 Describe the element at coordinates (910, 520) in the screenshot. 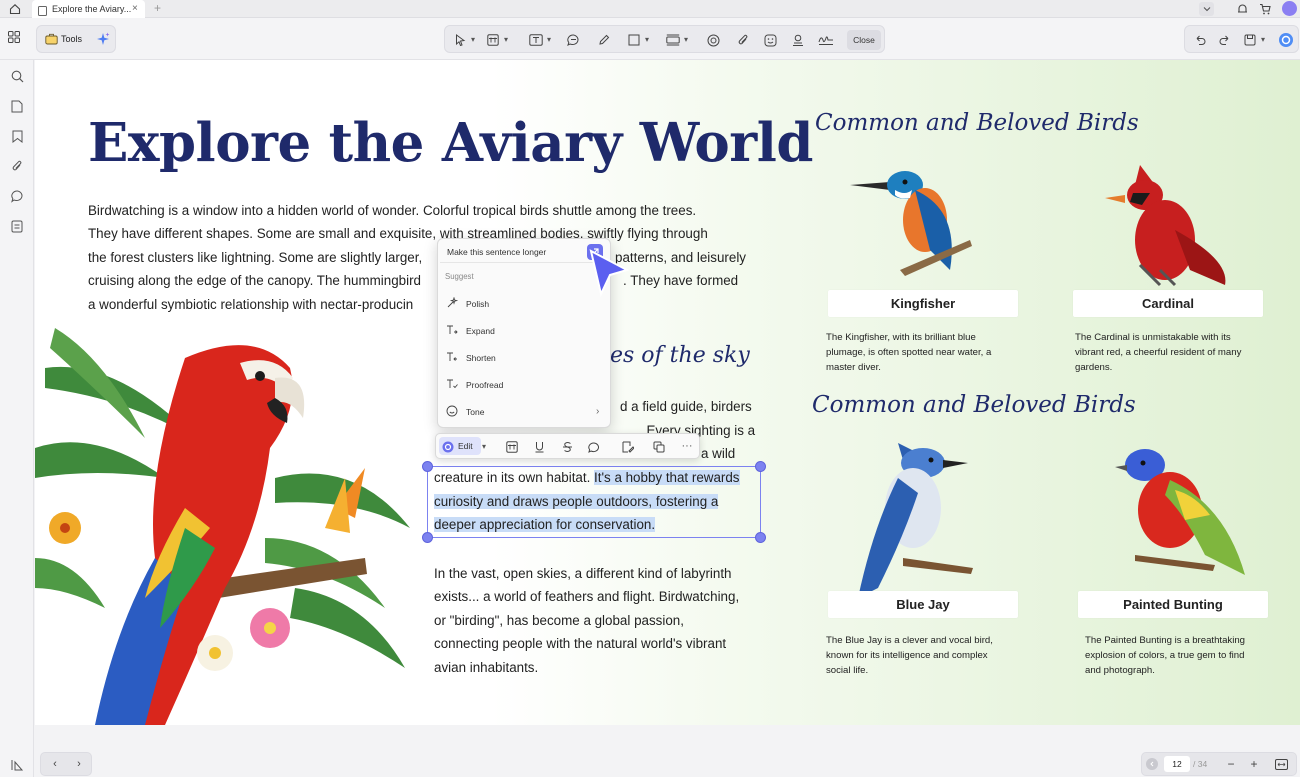

I see `blue-jay-illustration` at that location.